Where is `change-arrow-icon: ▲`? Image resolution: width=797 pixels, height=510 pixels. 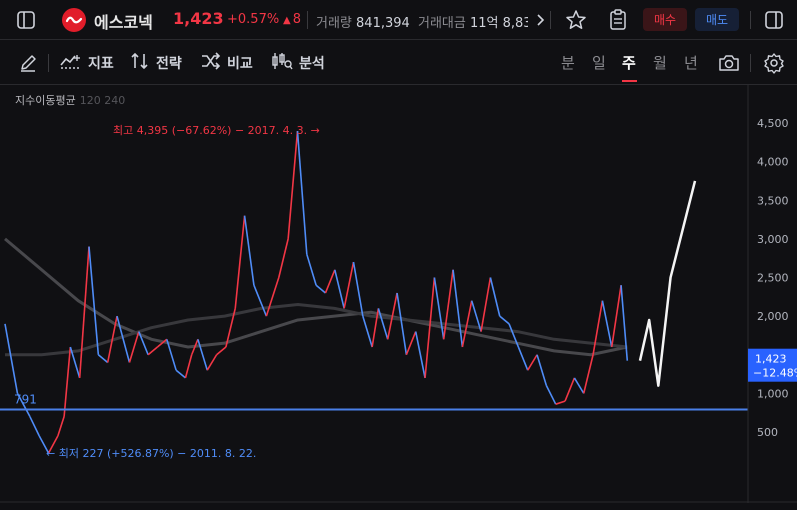
change-arrow-icon: ▲ is located at coordinates (287, 20).